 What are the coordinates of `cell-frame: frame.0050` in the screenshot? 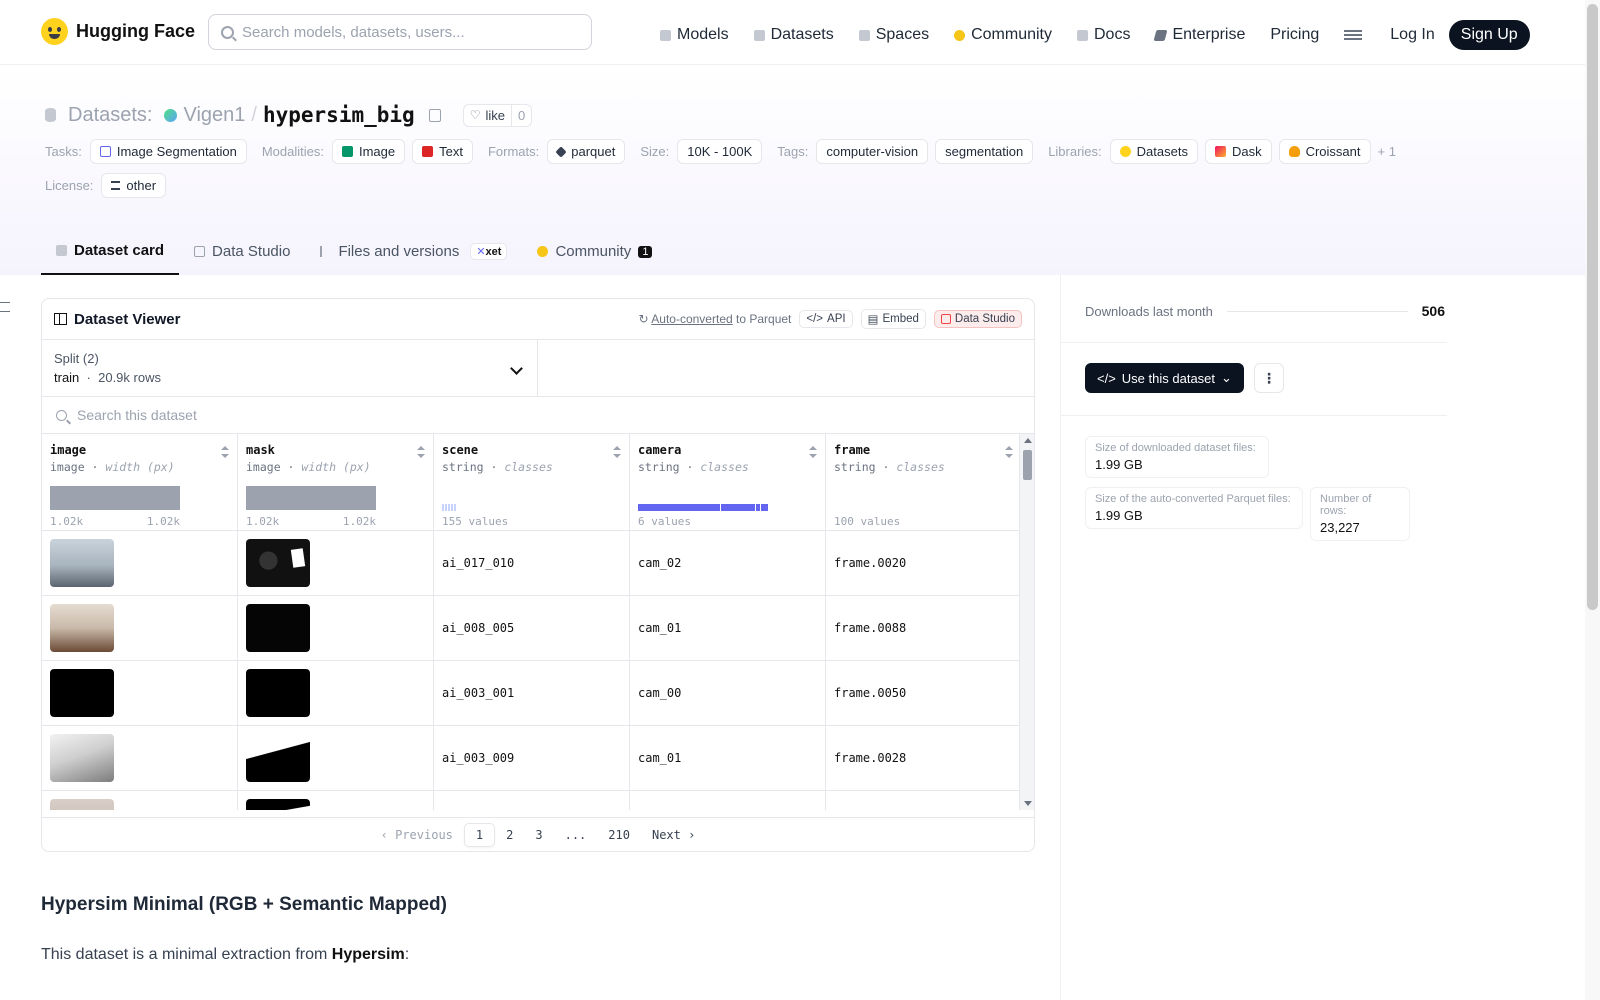 It's located at (924, 693).